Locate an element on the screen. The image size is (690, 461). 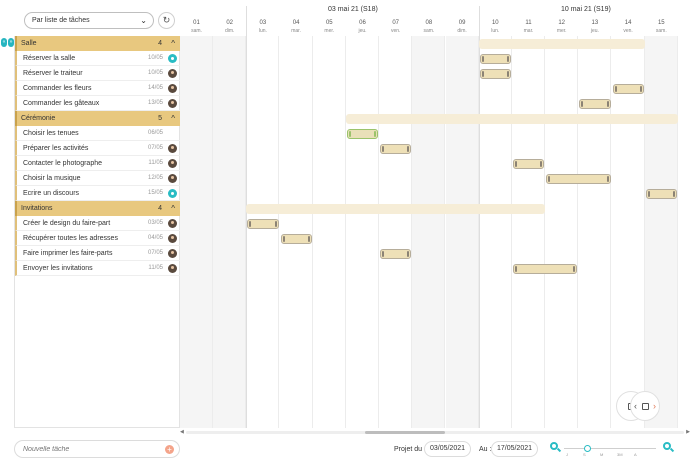
task-row: Faire imprimer les faire-parts 07/05 is located at coordinates (97, 253).